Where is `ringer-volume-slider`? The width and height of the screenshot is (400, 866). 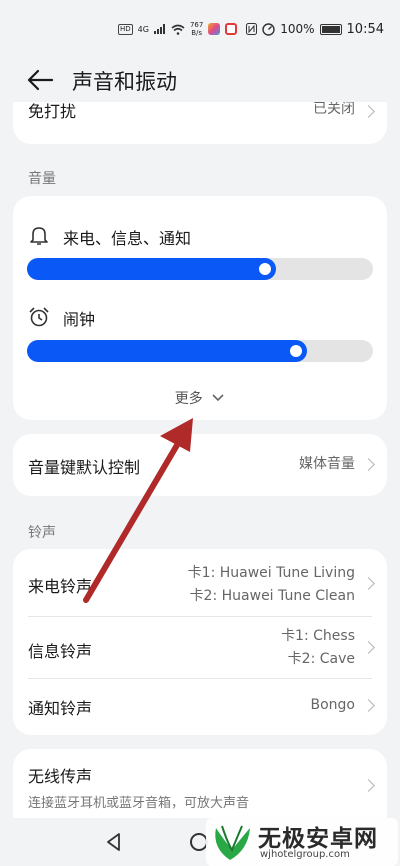 ringer-volume-slider is located at coordinates (200, 269).